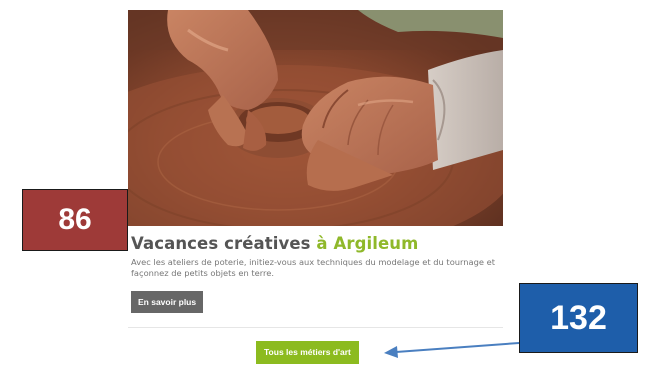 The width and height of the screenshot is (670, 365). Describe the element at coordinates (367, 243) in the screenshot. I see `card-title-accent: à Argileum` at that location.